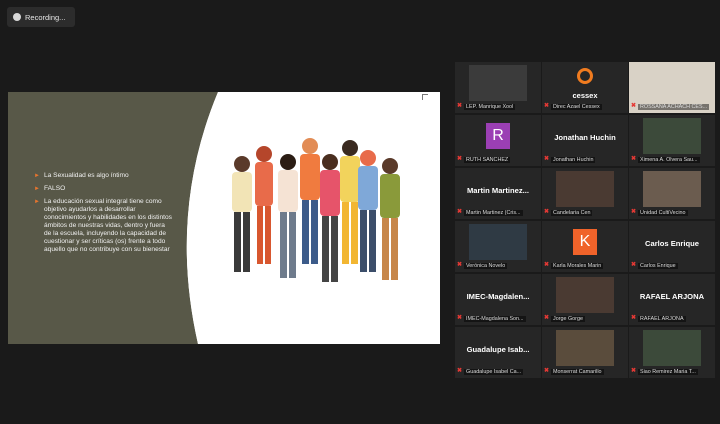 The width and height of the screenshot is (720, 424). What do you see at coordinates (573, 159) in the screenshot?
I see `participant-name-label: Jonathan Huchin` at bounding box center [573, 159].